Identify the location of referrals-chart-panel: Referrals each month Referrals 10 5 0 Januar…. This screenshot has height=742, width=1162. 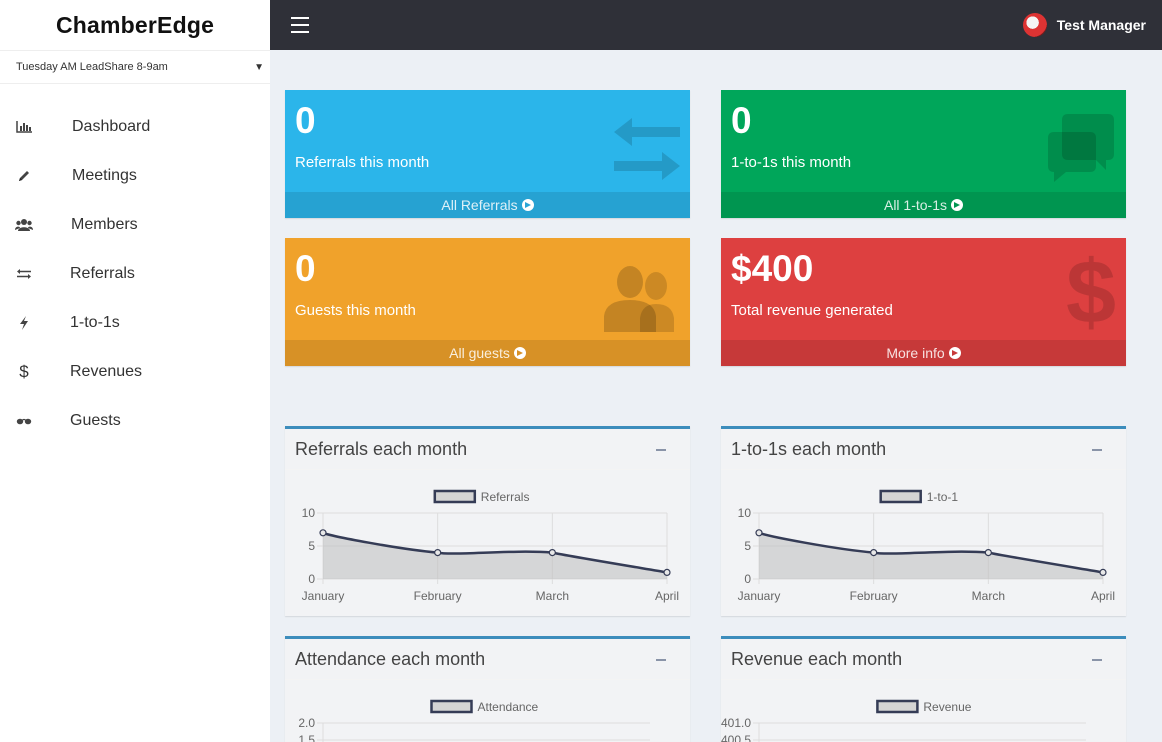
(487, 521).